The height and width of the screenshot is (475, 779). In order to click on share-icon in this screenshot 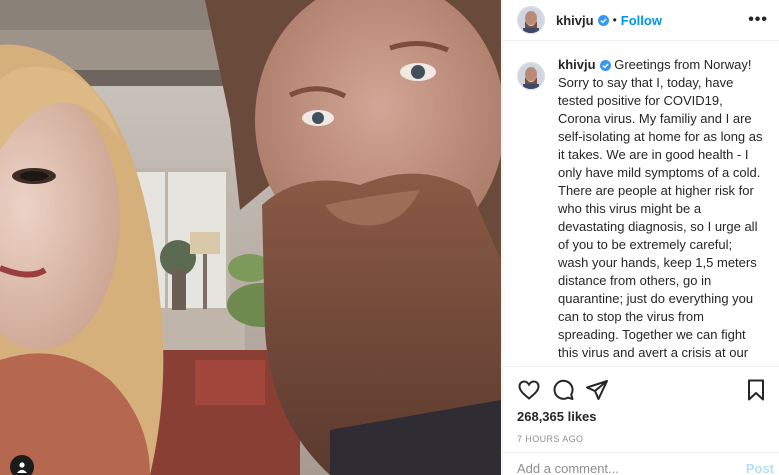, I will do `click(597, 390)`.